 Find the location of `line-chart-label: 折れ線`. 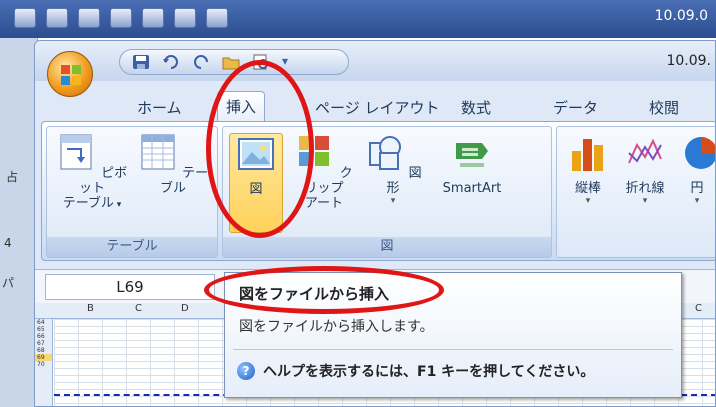

line-chart-label: 折れ線 is located at coordinates (645, 188).